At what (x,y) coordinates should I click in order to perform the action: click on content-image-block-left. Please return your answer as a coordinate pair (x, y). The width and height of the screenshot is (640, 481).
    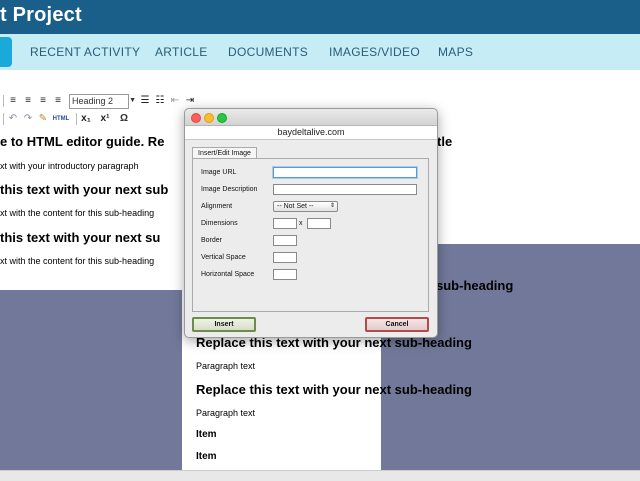
    Looking at the image, I should click on (91, 380).